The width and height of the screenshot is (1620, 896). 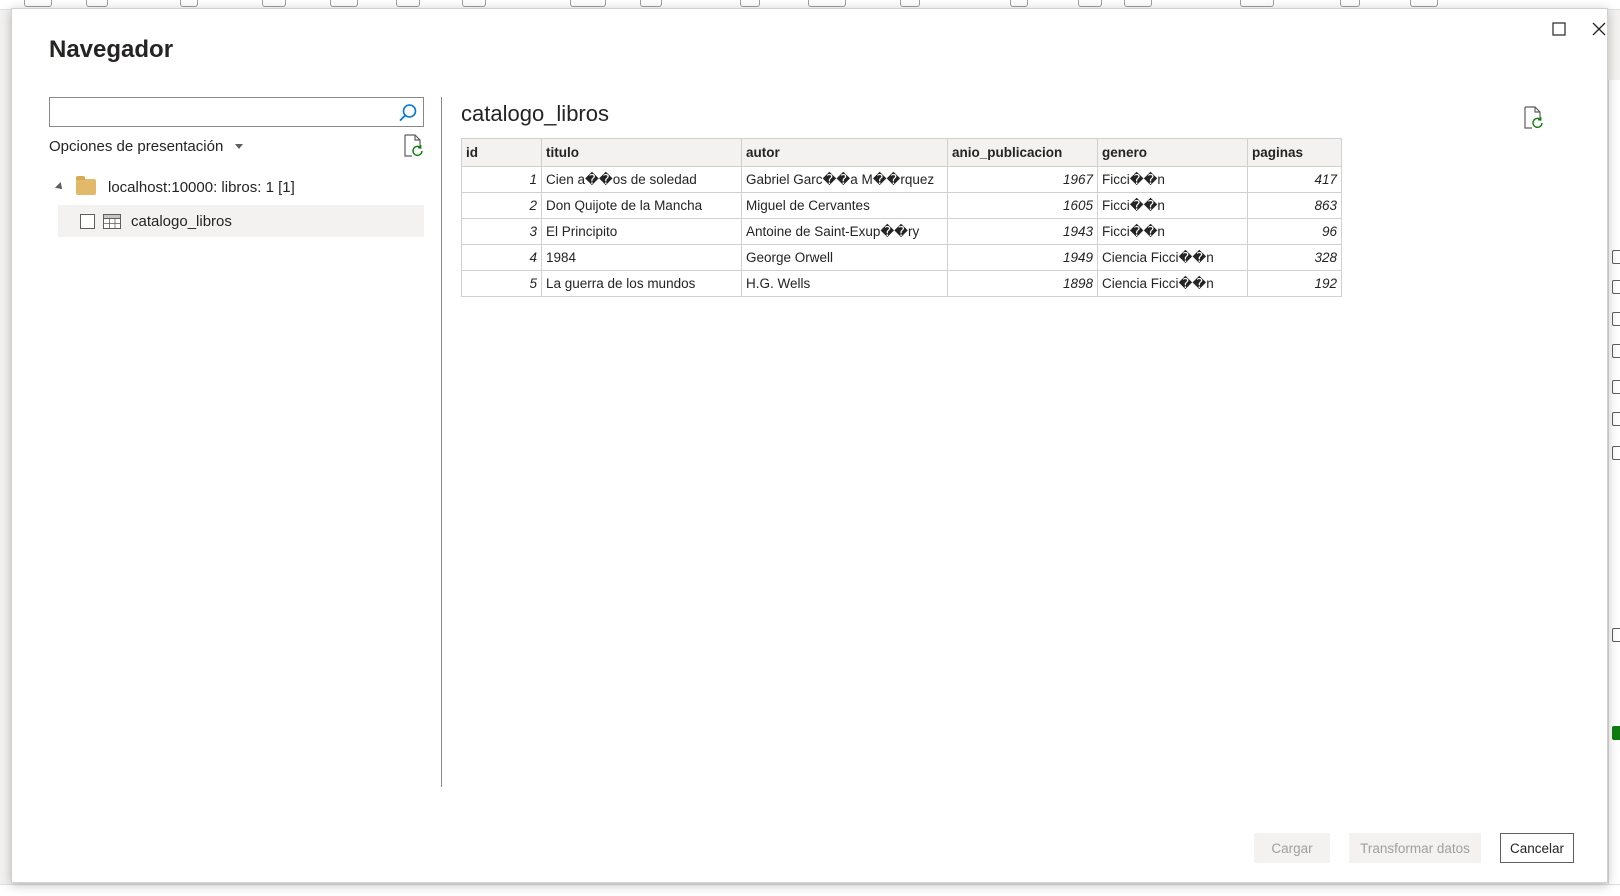 I want to click on table-cell: 417, so click(x=1294, y=179).